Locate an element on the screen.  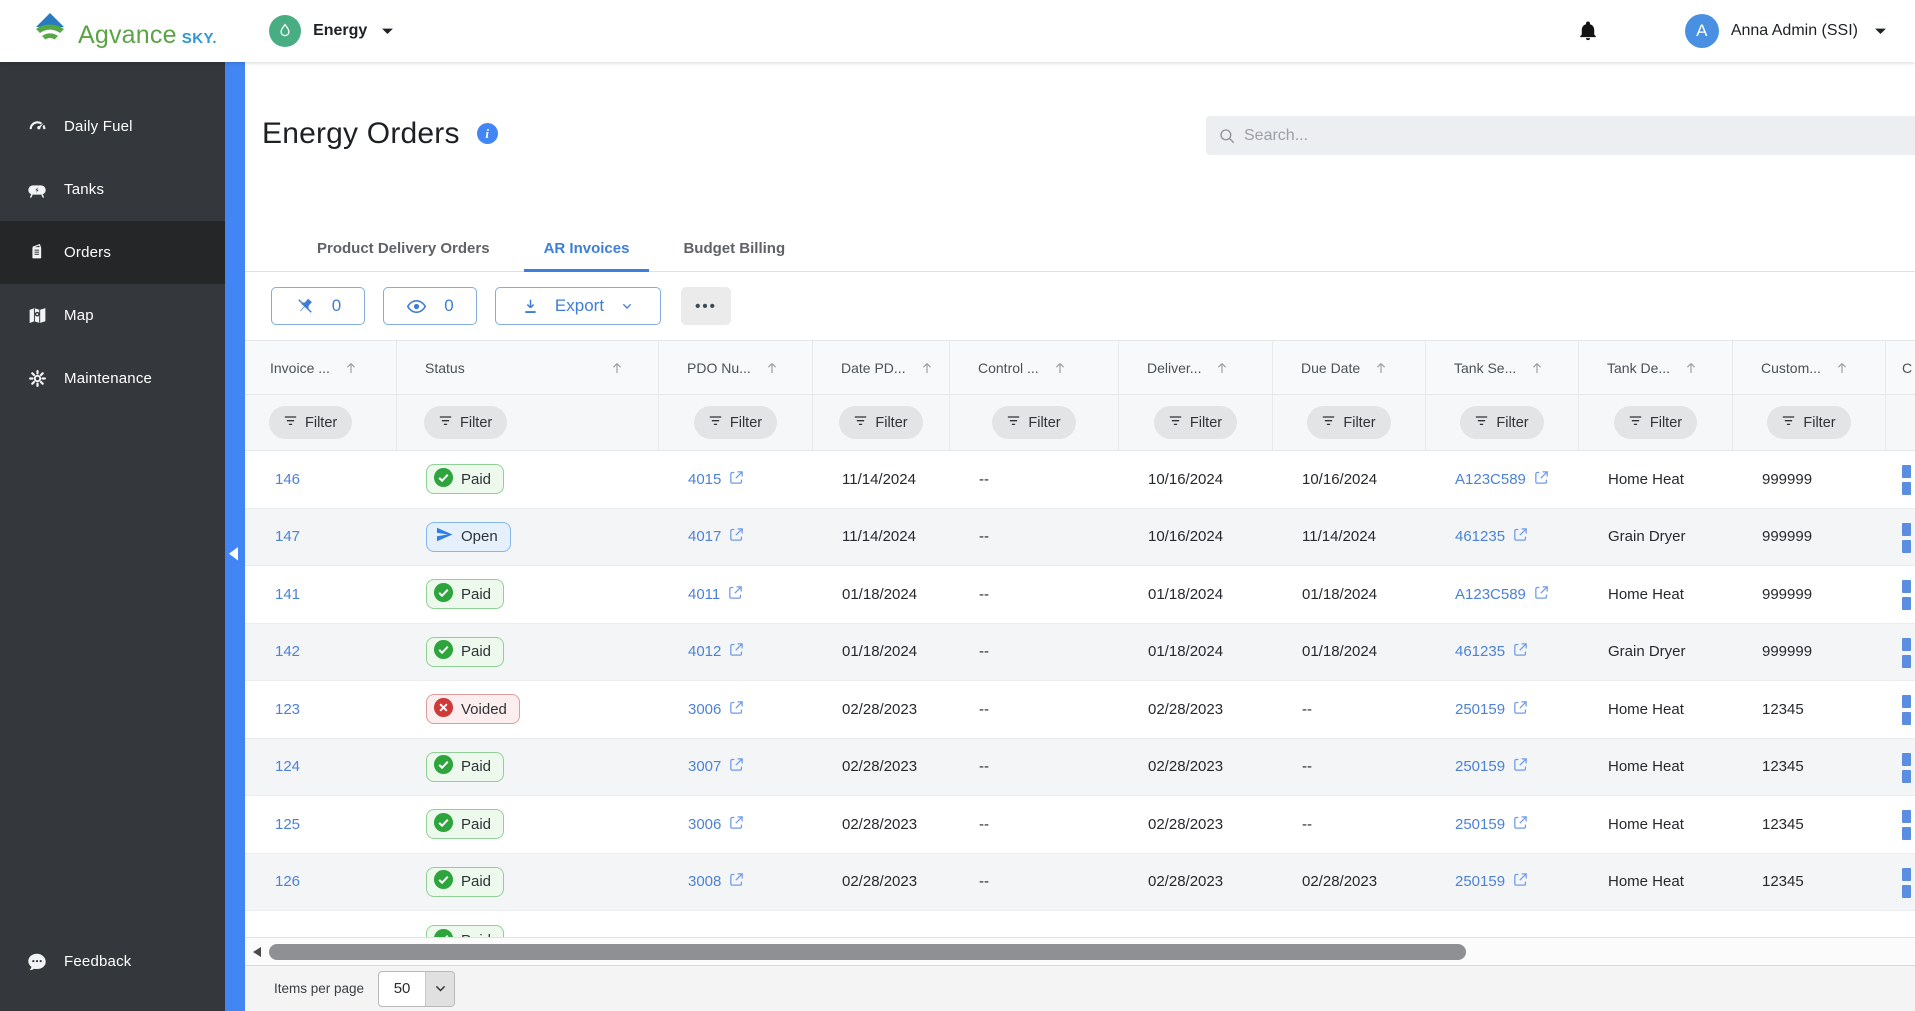
agvance-sky-logo: Agvance SKY. is located at coordinates (123, 31).